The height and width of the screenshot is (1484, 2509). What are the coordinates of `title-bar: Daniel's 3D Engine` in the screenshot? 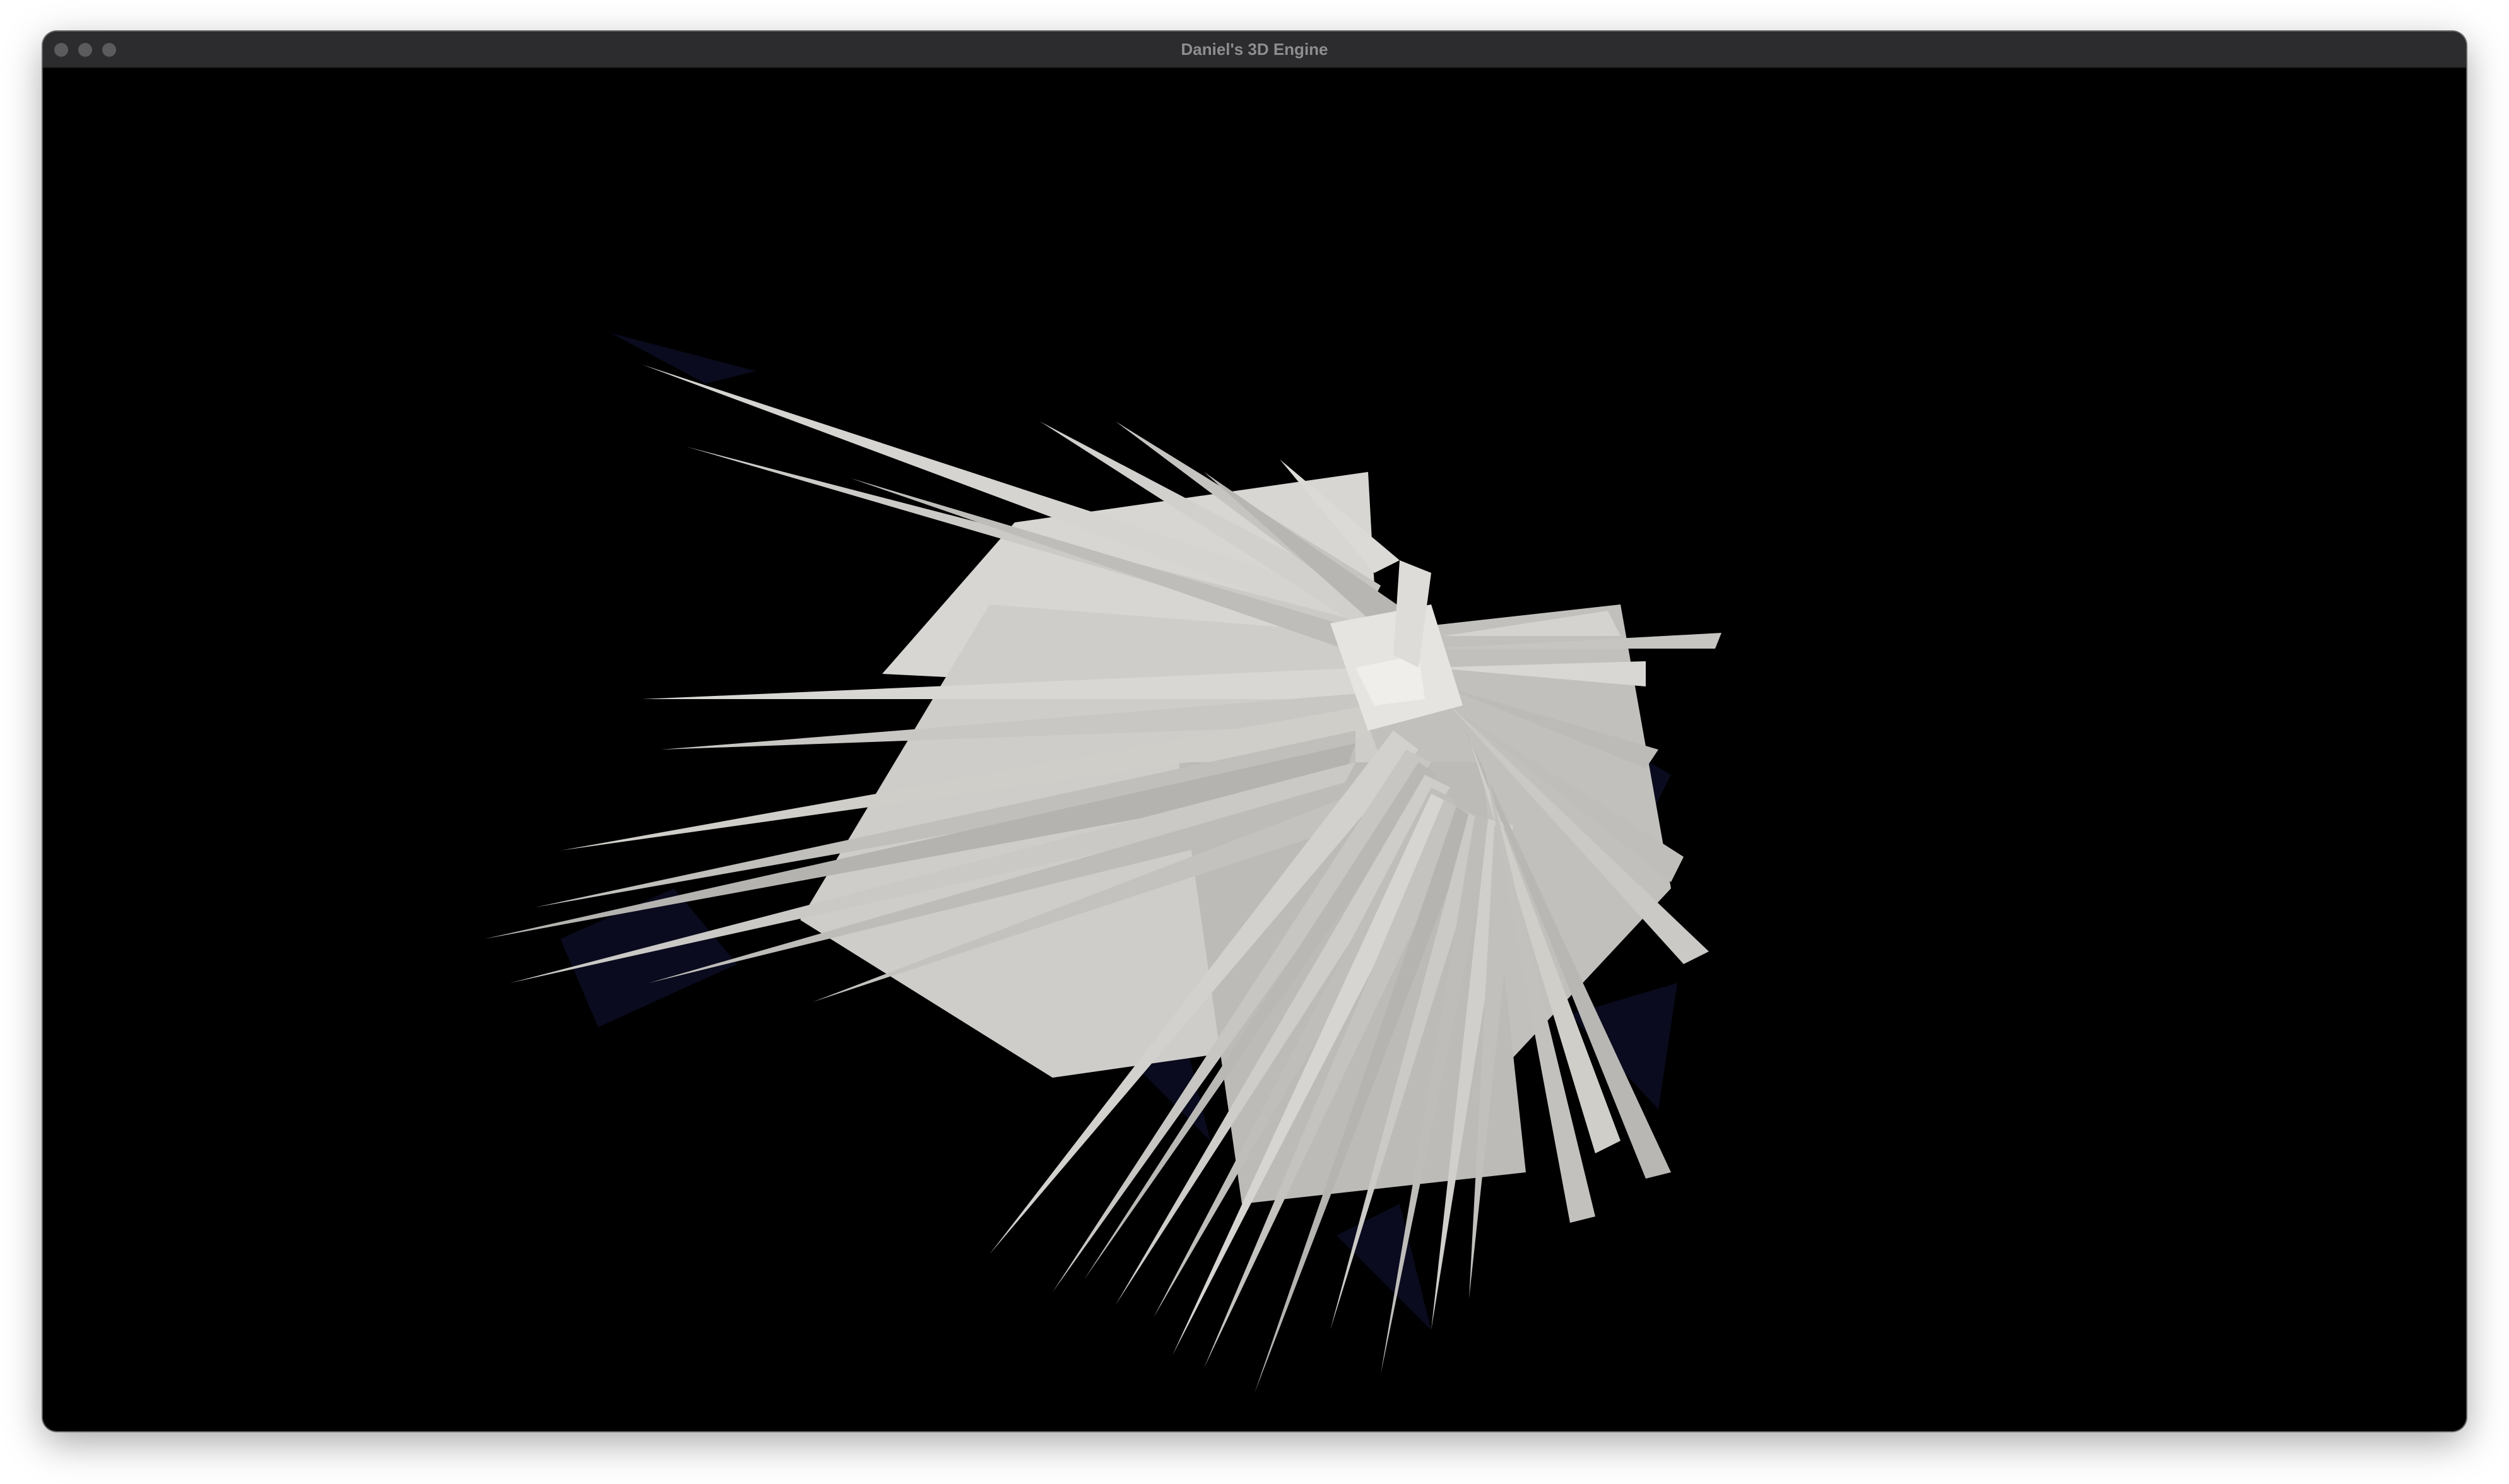 It's located at (1254, 50).